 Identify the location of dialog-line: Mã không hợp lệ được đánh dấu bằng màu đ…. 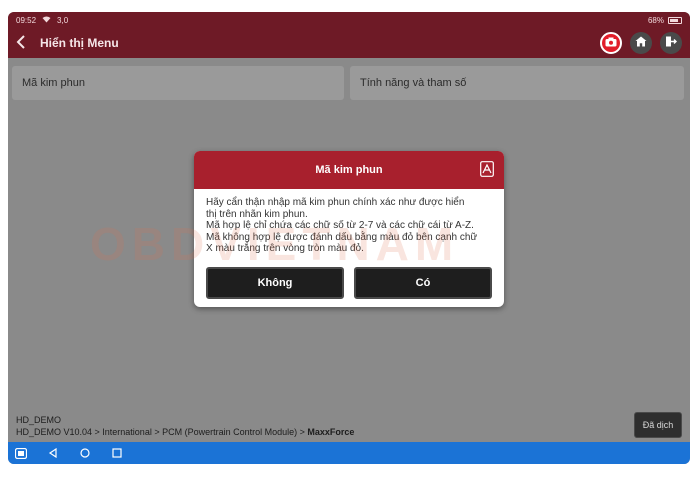
(342, 237).